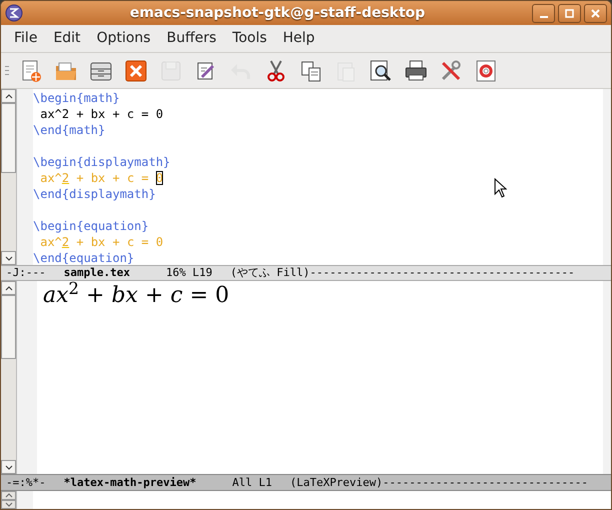 The image size is (612, 510). I want to click on emacs-logo-icon, so click(14, 13).